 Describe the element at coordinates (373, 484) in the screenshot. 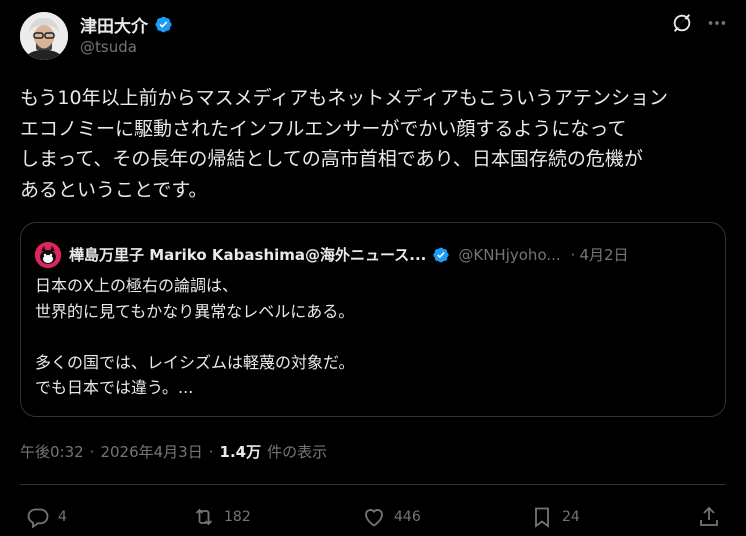

I see `divider` at that location.